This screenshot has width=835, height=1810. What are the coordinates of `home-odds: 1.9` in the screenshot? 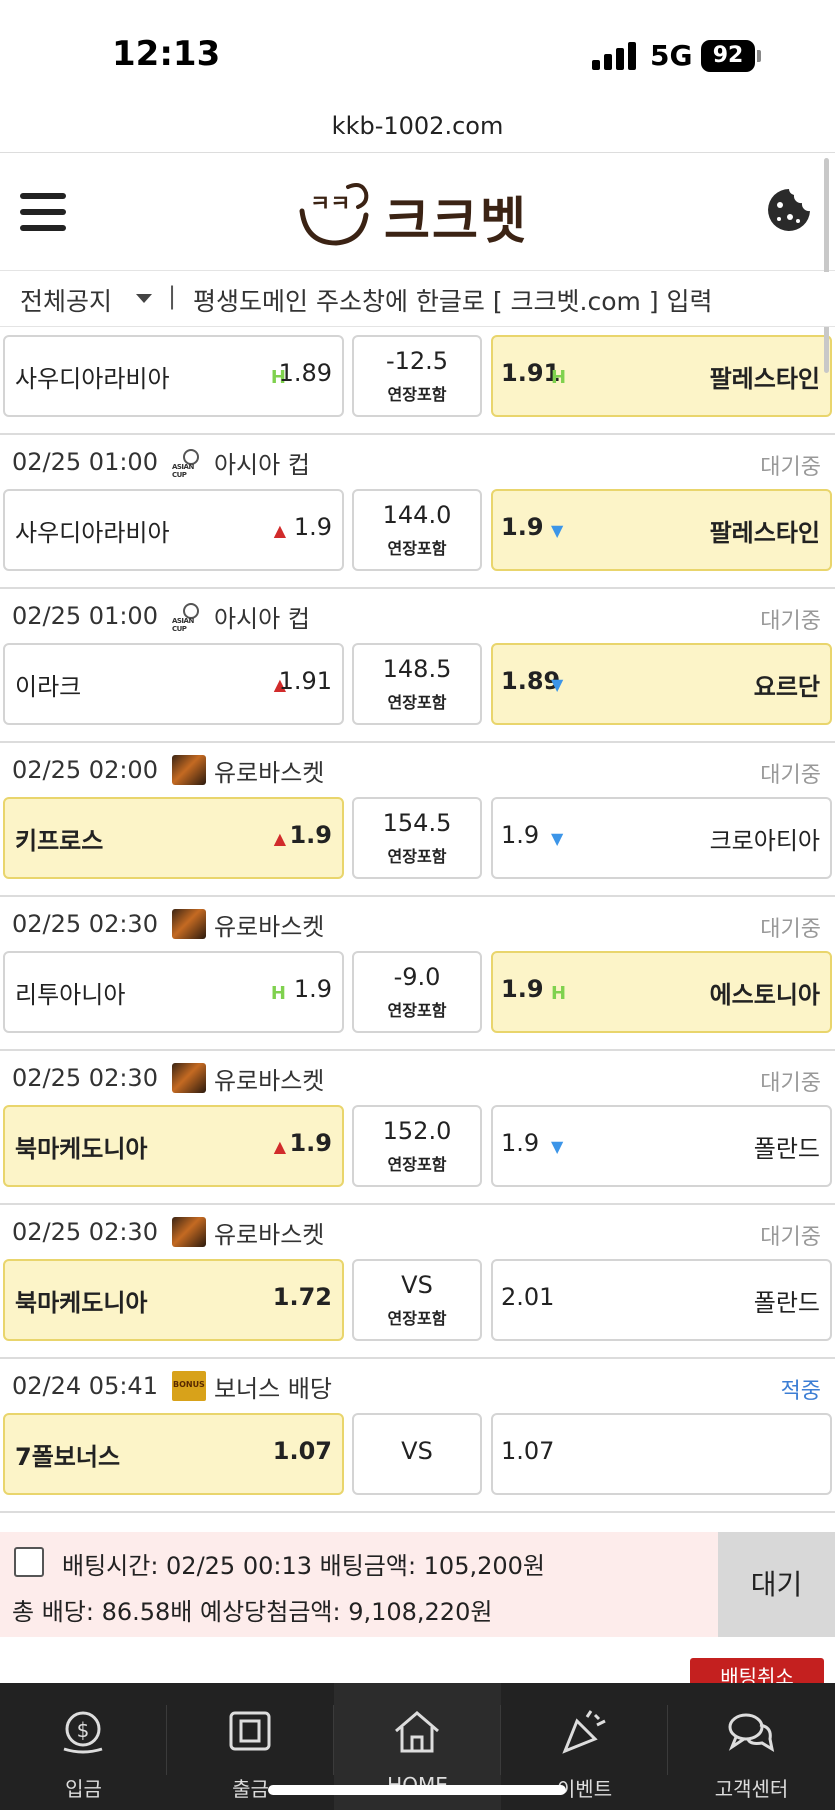 It's located at (310, 1143).